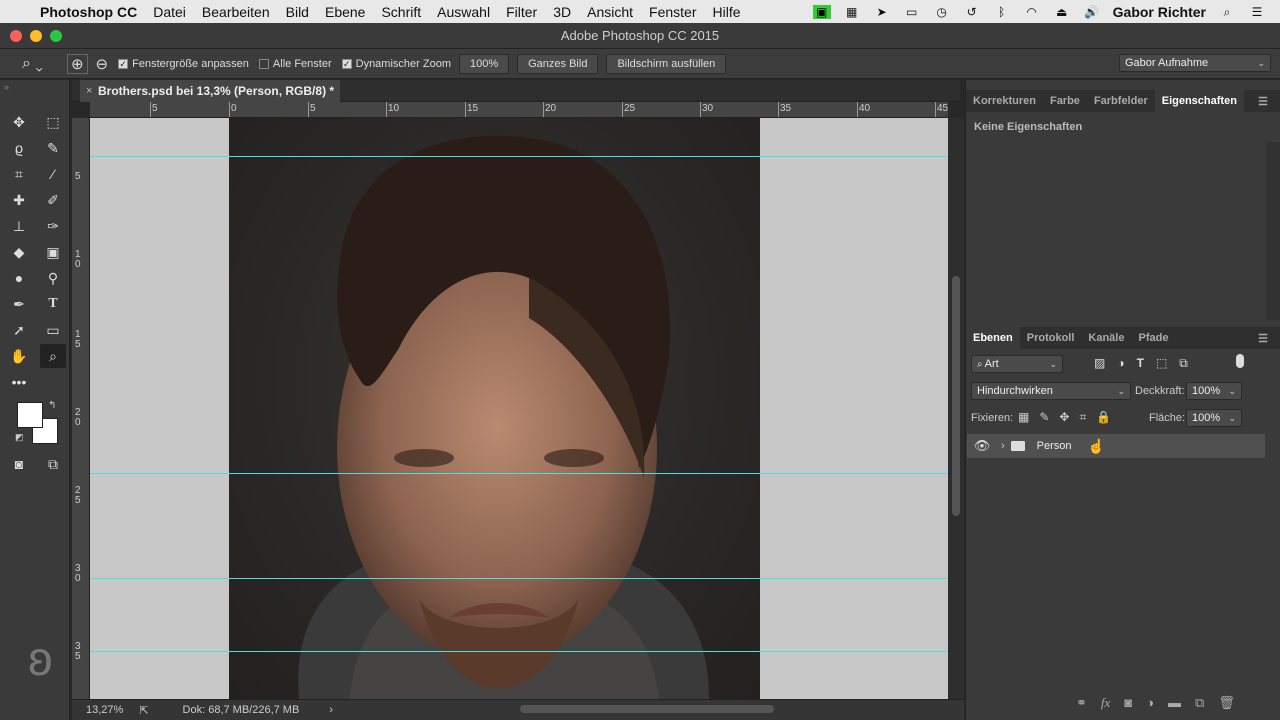 Image resolution: width=1280 pixels, height=720 pixels. I want to click on expand-group-chevron-icon: ›, so click(1003, 446).